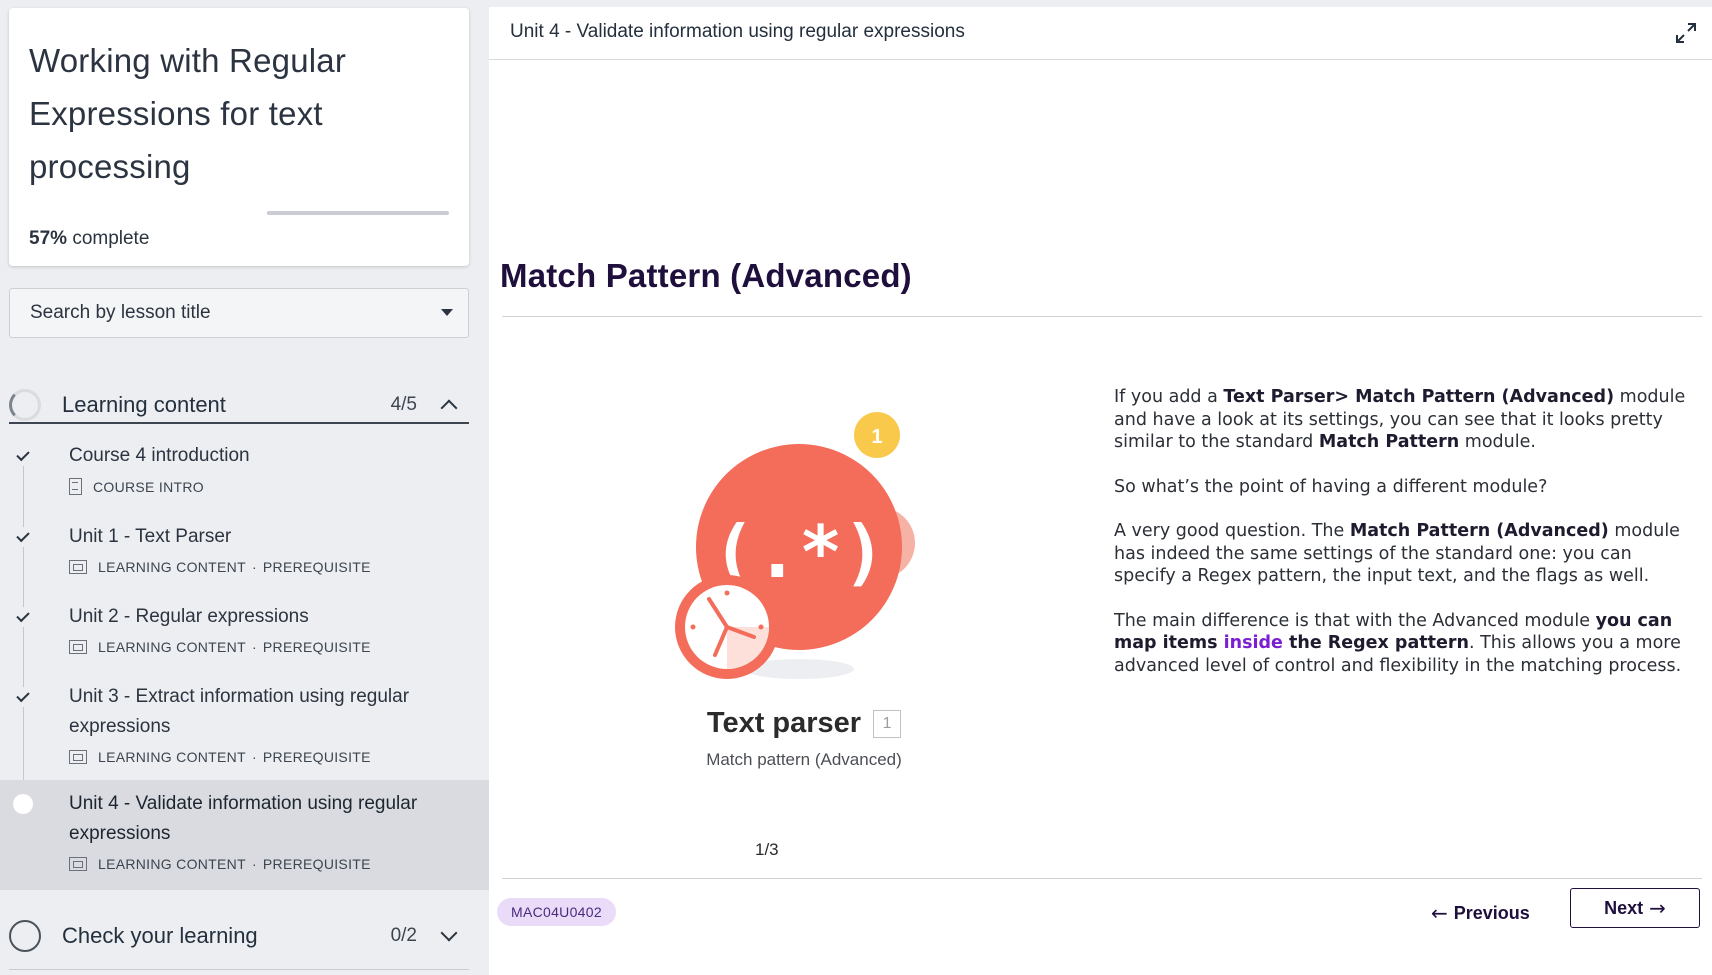 This screenshot has width=1712, height=975. I want to click on lesson-item-course-intro: Course 4 introduction COURSE INTRO, so click(244, 477).